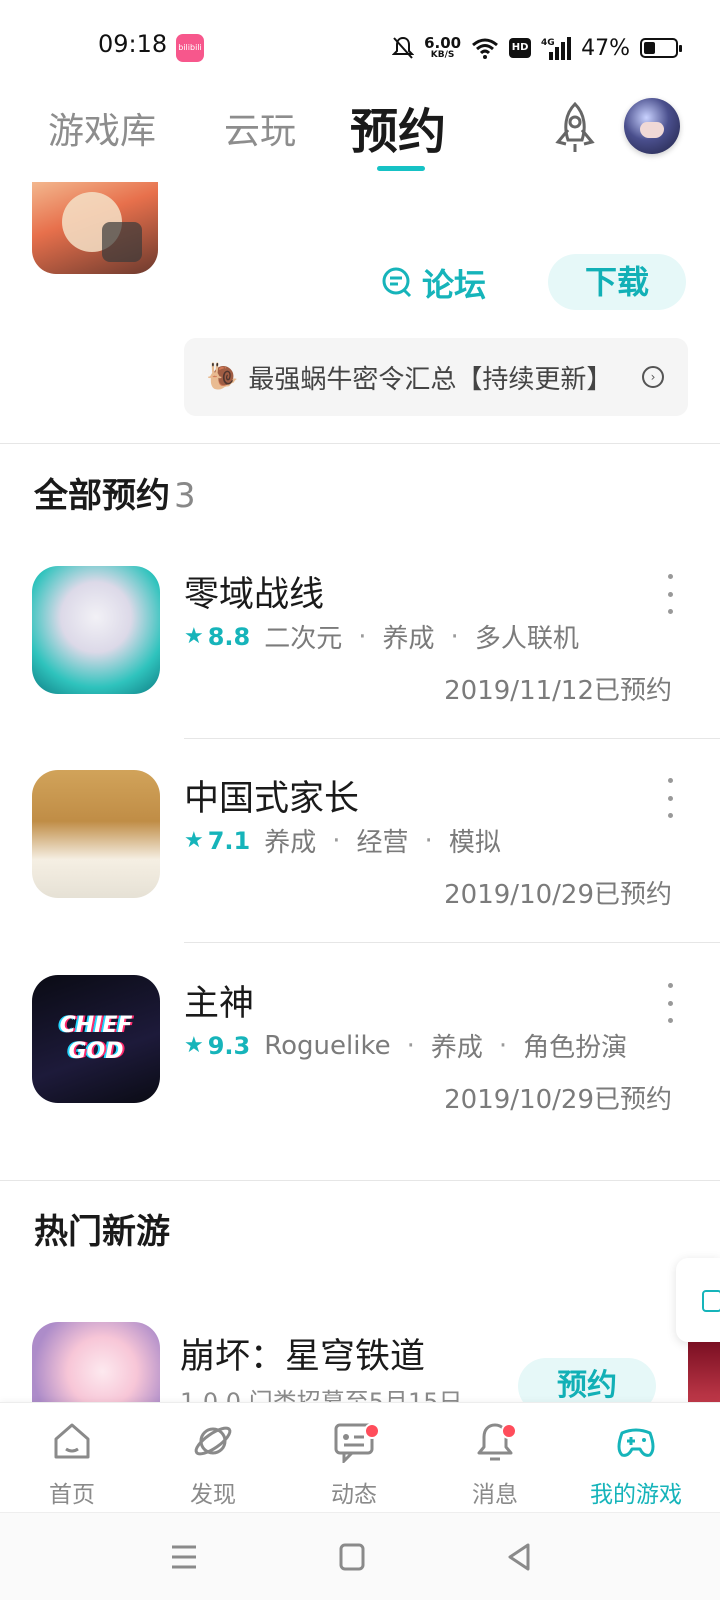 Image resolution: width=720 pixels, height=1600 pixels. What do you see at coordinates (213, 1441) in the screenshot?
I see `planet-icon` at bounding box center [213, 1441].